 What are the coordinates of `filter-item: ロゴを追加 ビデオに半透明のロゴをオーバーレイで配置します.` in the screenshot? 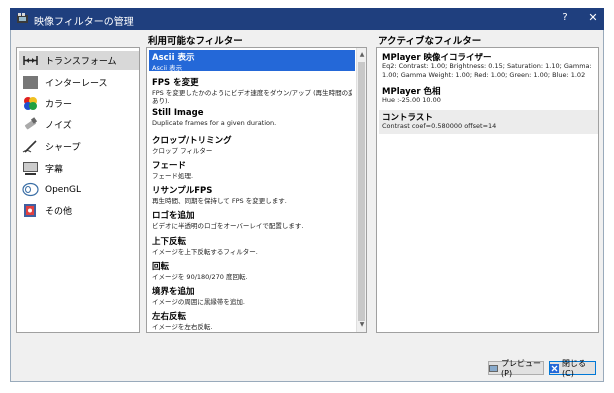 It's located at (252, 220).